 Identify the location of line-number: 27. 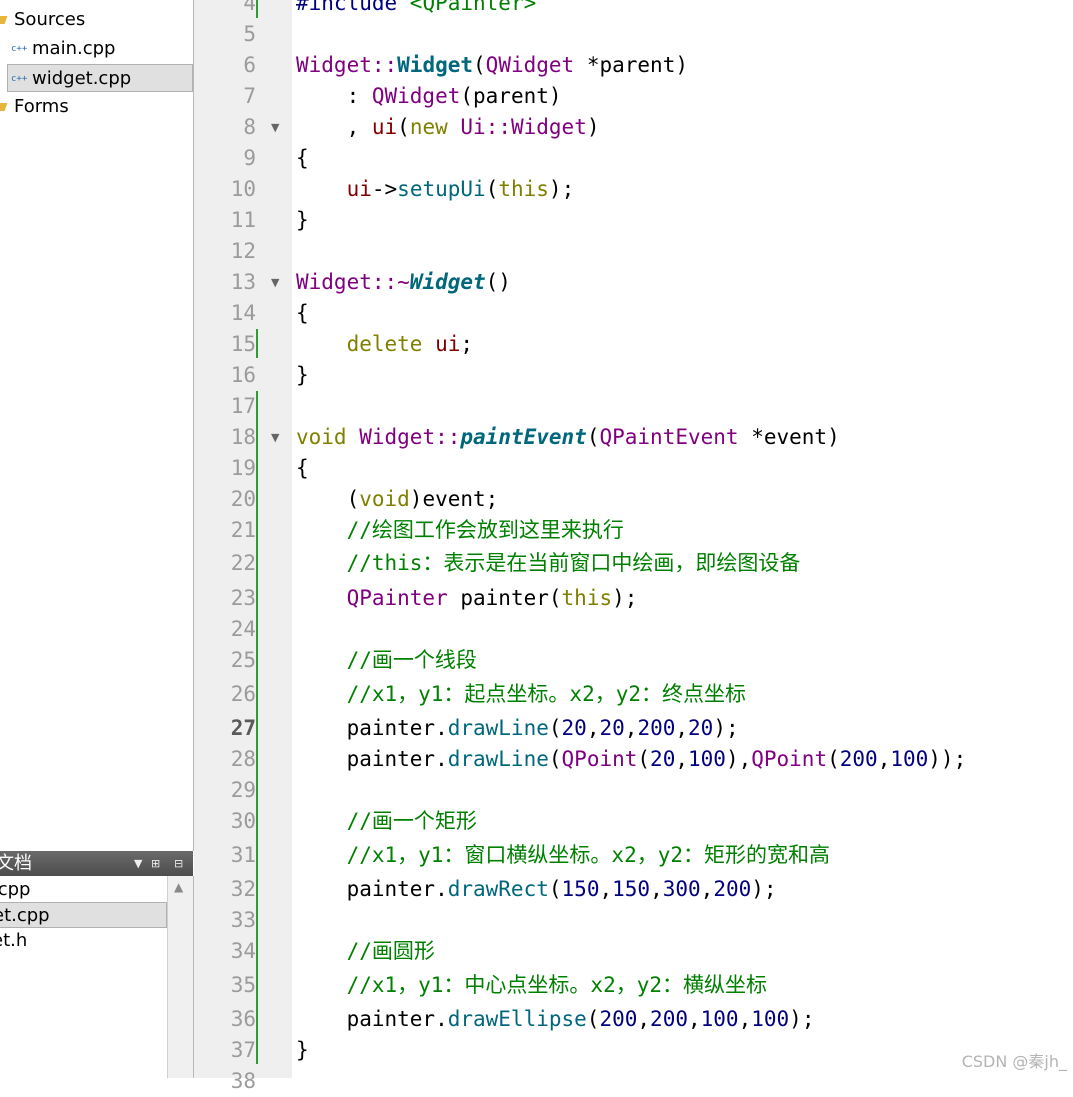
(243, 728).